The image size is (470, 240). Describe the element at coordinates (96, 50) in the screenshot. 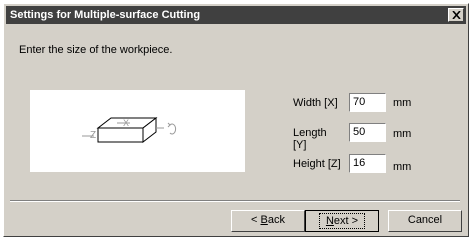

I see `instruction-text: Enter the size of the workpiece.` at that location.